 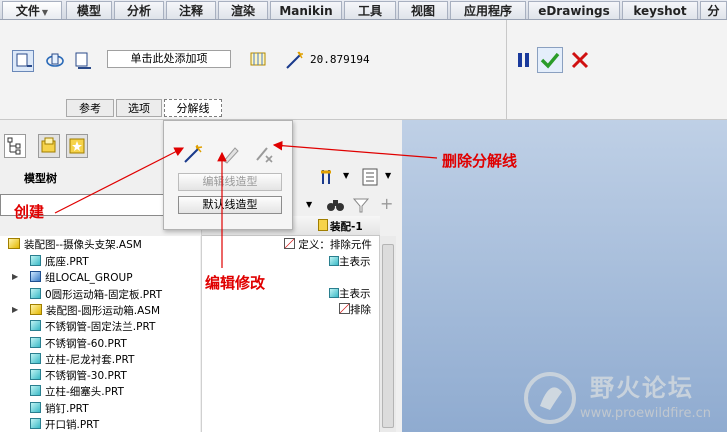 I want to click on watermark-url: www.proewildfire.cn, so click(x=645, y=413).